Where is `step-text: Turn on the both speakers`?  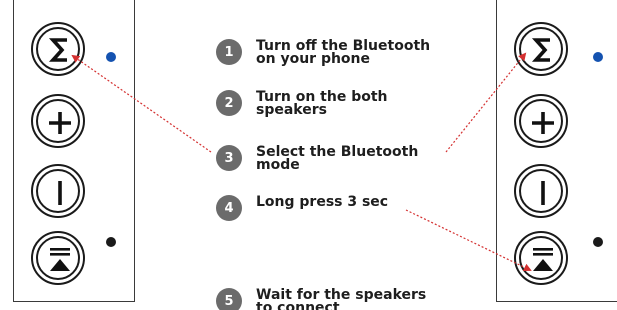 step-text: Turn on the both speakers is located at coordinates (322, 103).